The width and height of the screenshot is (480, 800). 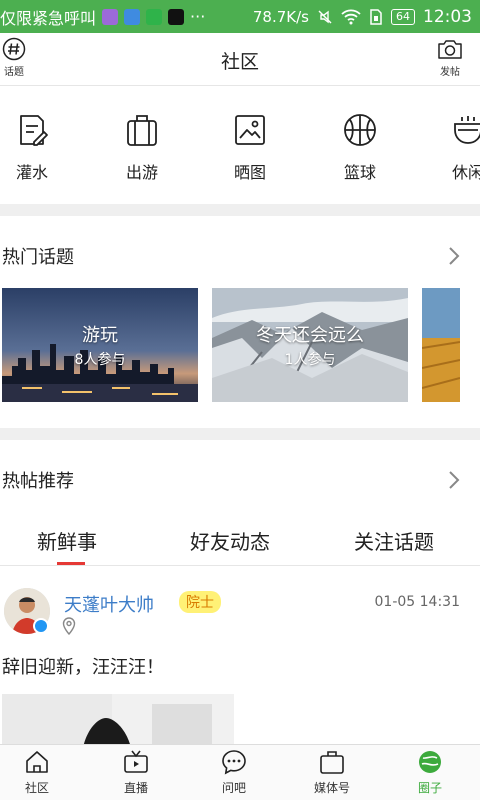 I want to click on wifi-icon, so click(x=351, y=16).